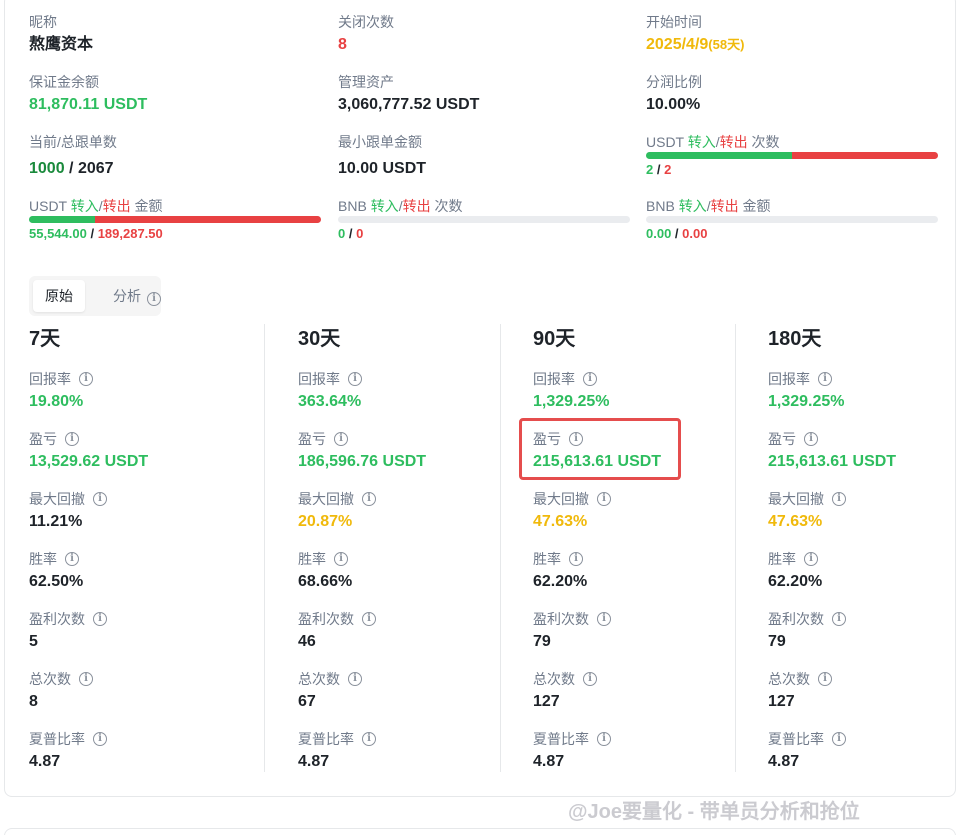  What do you see at coordinates (651, 679) in the screenshot?
I see `metric-label: 总次数 i` at bounding box center [651, 679].